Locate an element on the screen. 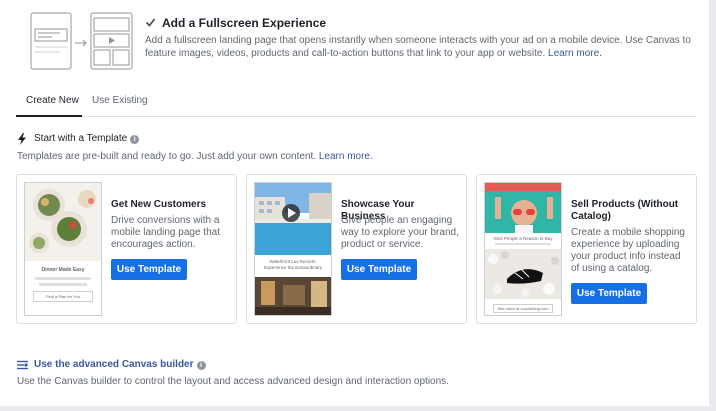 The image size is (716, 411). scrollbar-track is located at coordinates (712, 205).